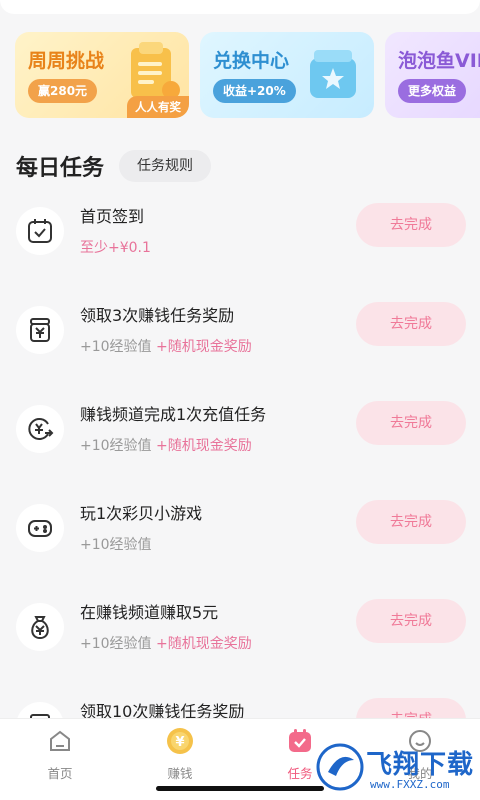 Image resolution: width=480 pixels, height=800 pixels. Describe the element at coordinates (180, 773) in the screenshot. I see `nav-label: 赚钱` at that location.